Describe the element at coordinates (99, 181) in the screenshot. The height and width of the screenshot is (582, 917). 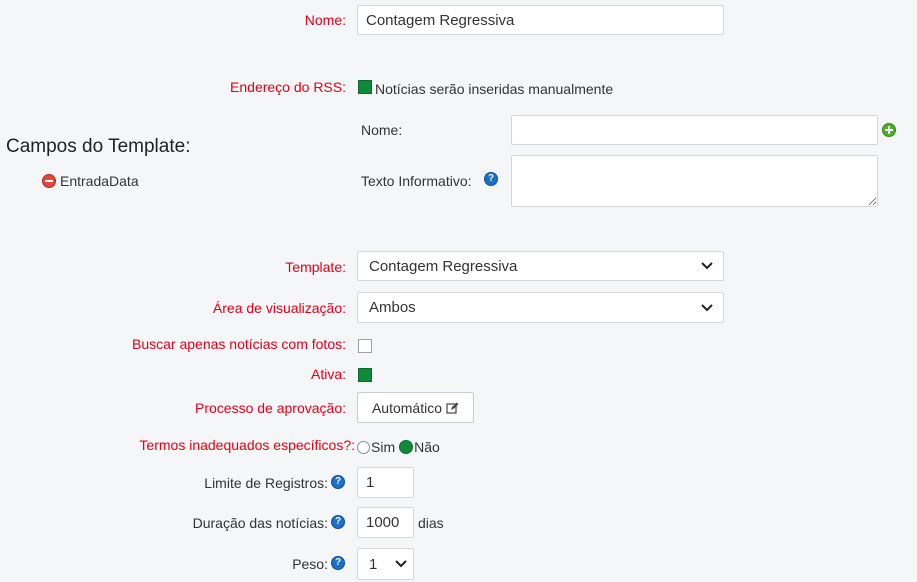
I see `campo-item-label: EntradaData` at that location.